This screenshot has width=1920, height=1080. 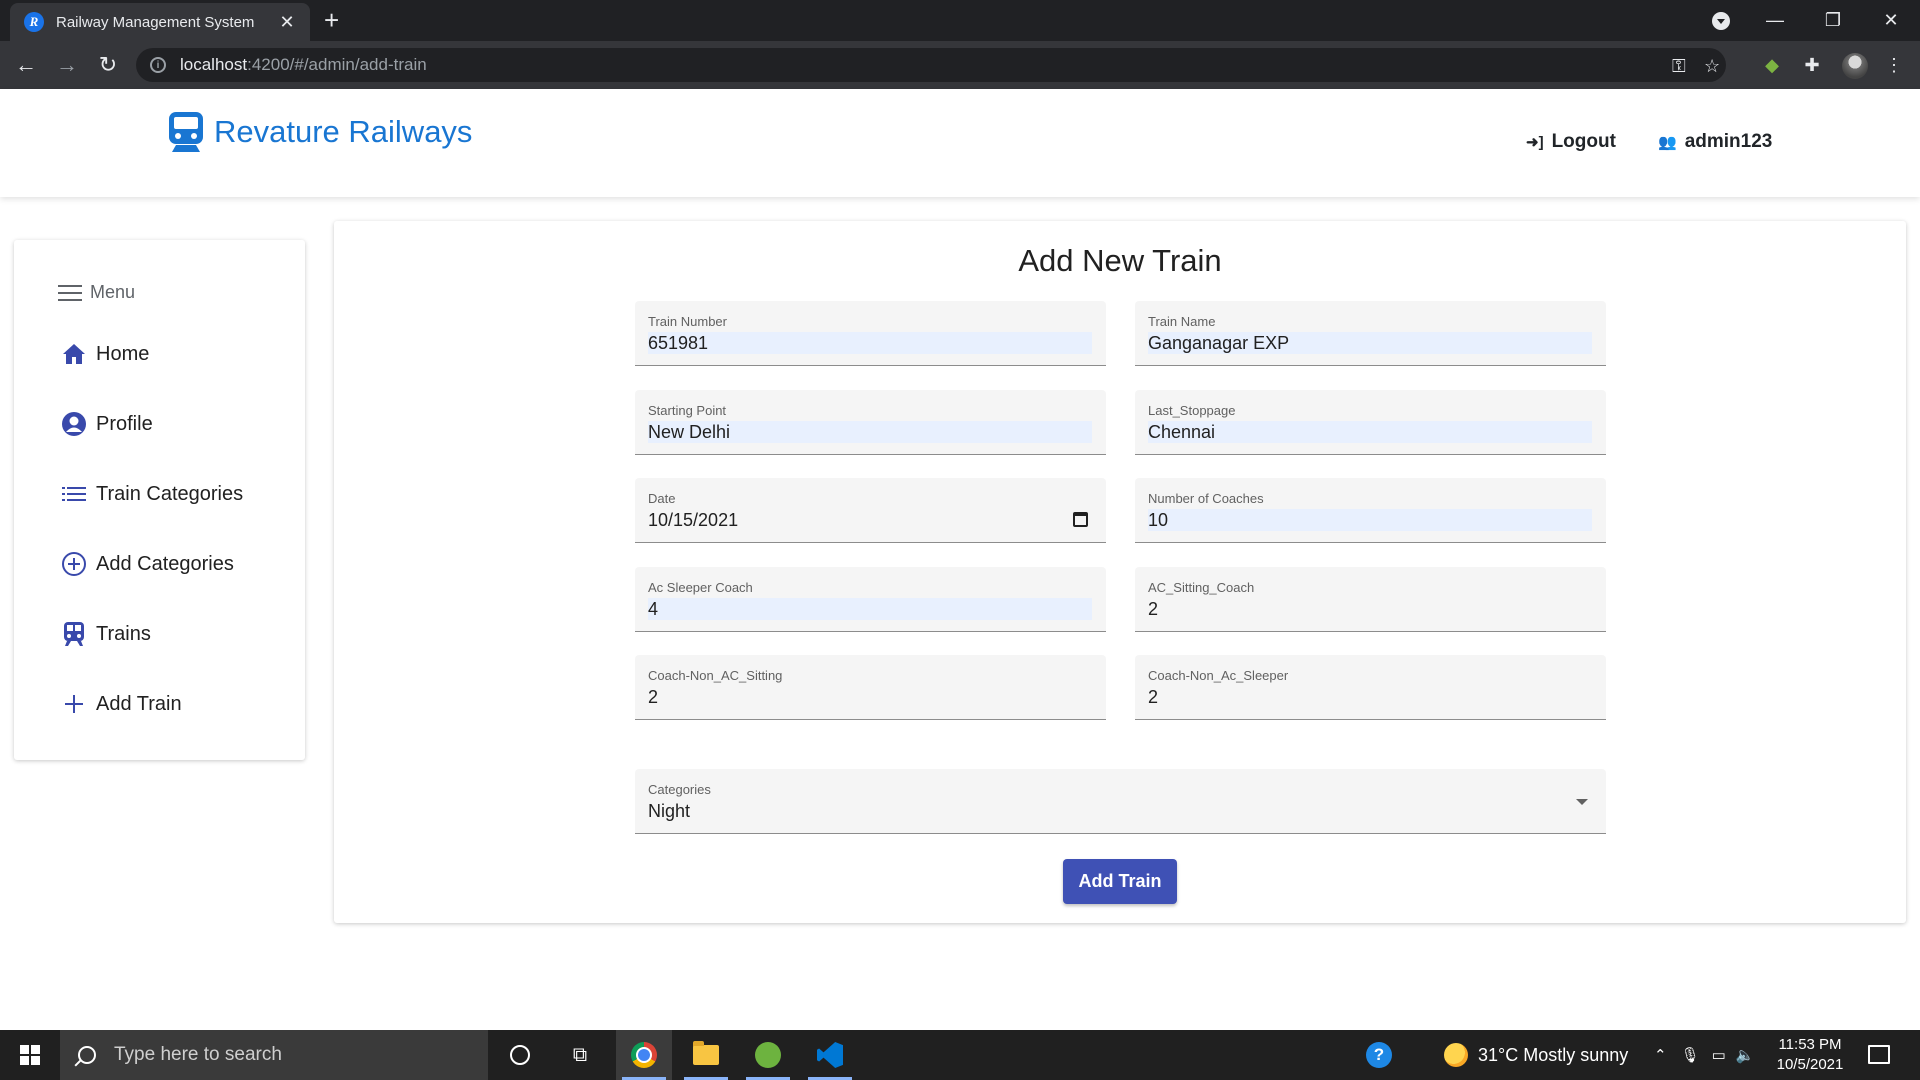 I want to click on battery-icon: ▭, so click(x=1719, y=1055).